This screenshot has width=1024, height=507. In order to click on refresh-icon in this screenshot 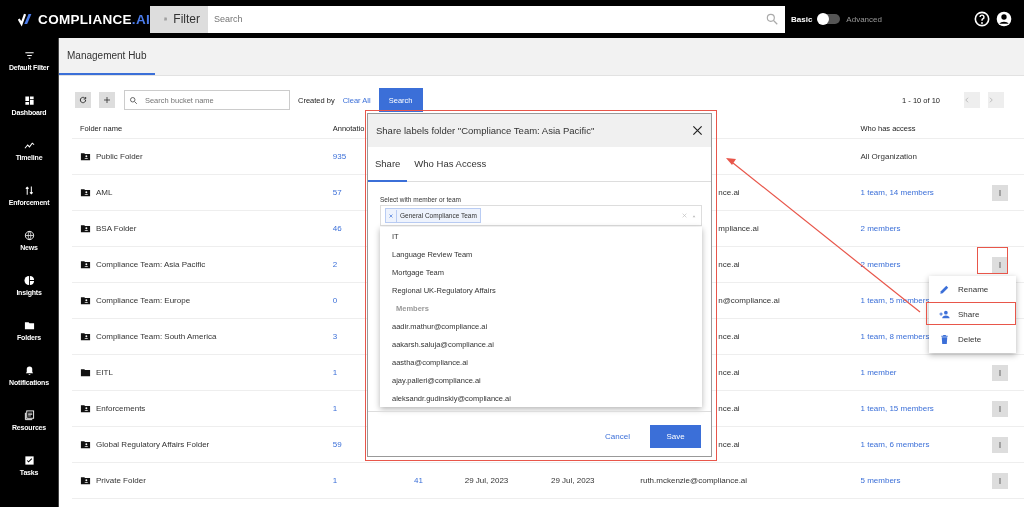, I will do `click(83, 100)`.